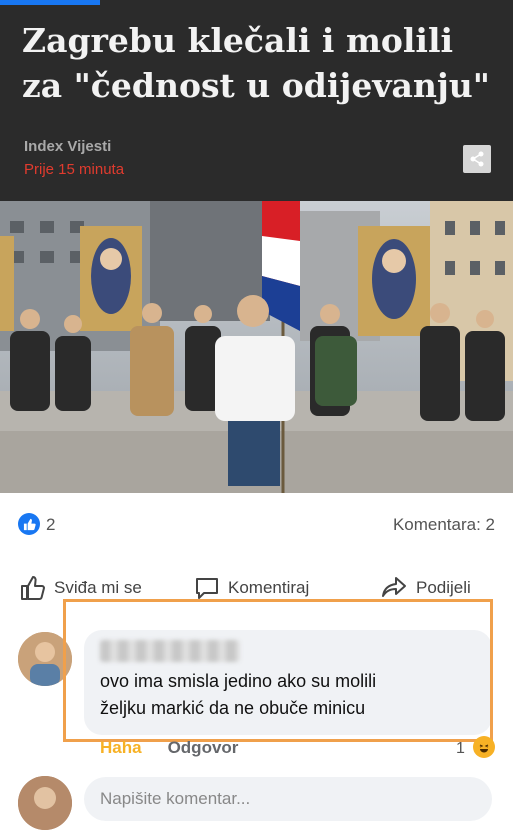 This screenshot has width=513, height=830. I want to click on current-user-avatar, so click(45, 803).